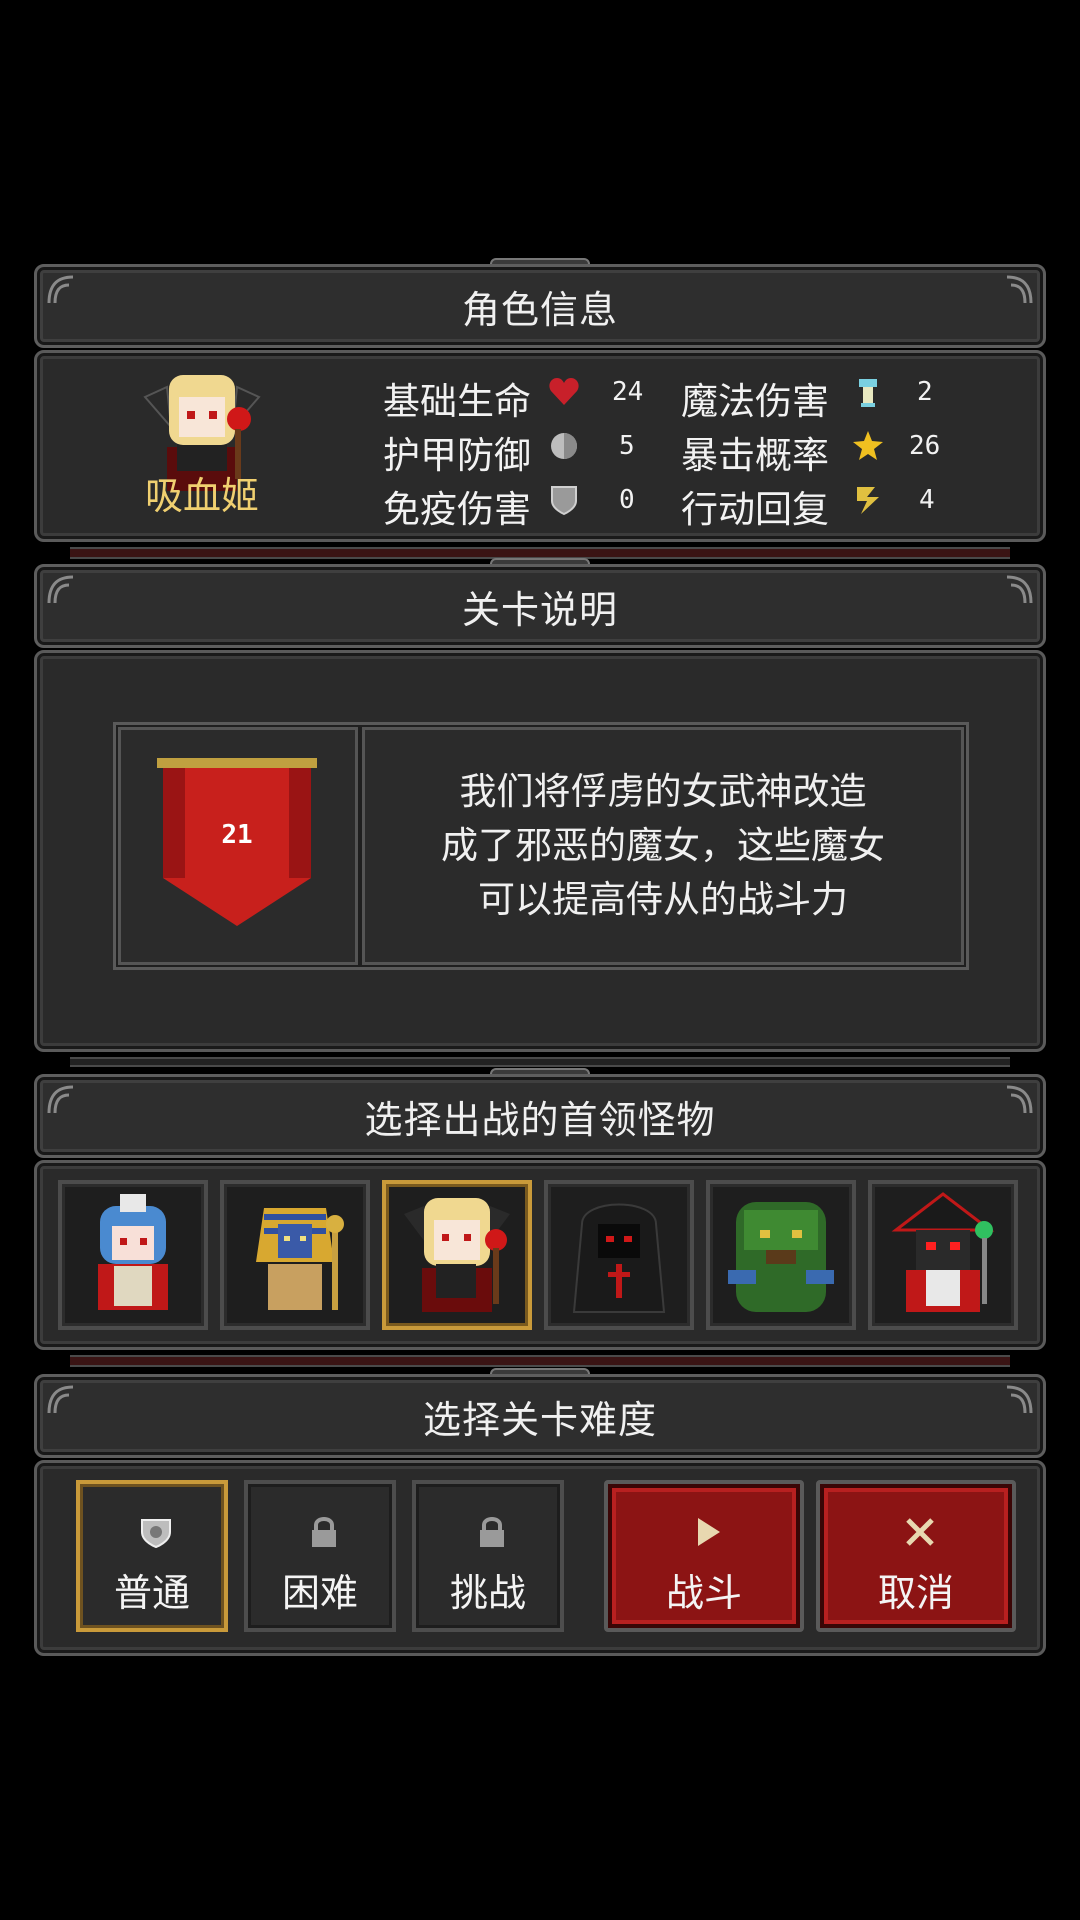  I want to click on character-info-header: 角色信息, so click(540, 306).